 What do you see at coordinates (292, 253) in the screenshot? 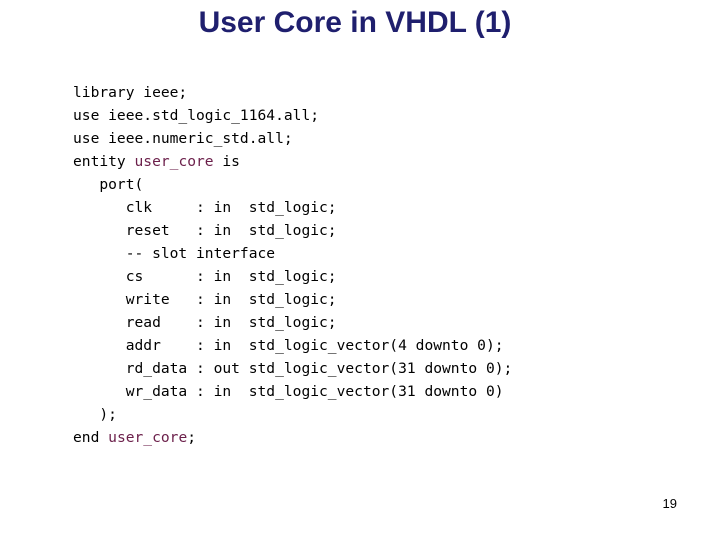
I see `code-line-comment: -- slot interface` at bounding box center [292, 253].